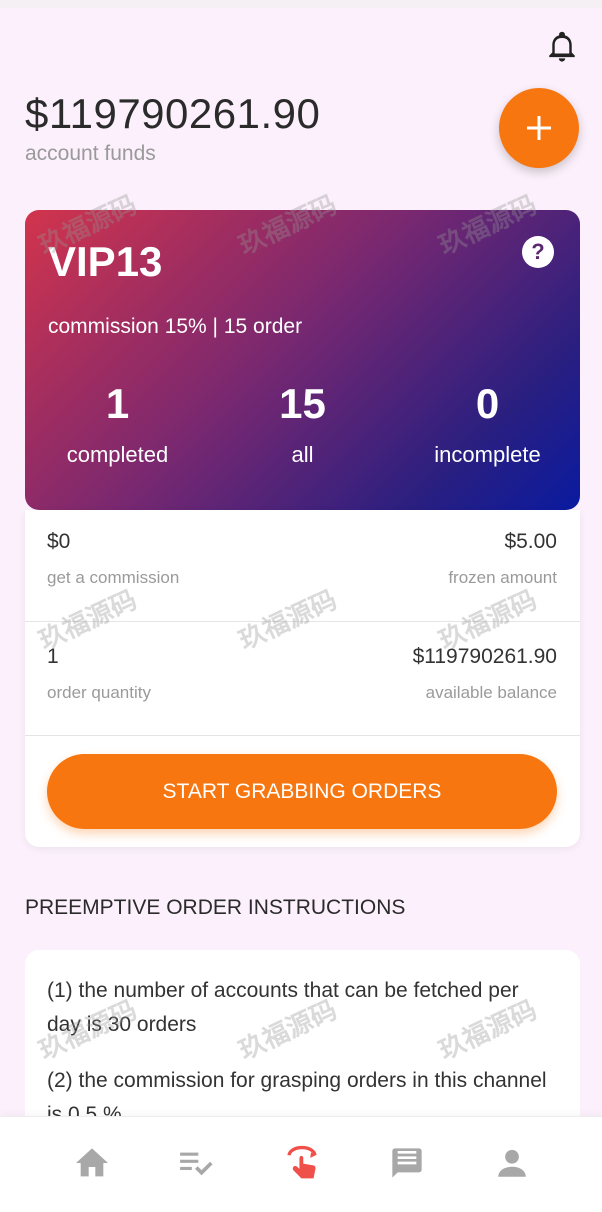  What do you see at coordinates (530, 541) in the screenshot?
I see `frozen-value: $5.00` at bounding box center [530, 541].